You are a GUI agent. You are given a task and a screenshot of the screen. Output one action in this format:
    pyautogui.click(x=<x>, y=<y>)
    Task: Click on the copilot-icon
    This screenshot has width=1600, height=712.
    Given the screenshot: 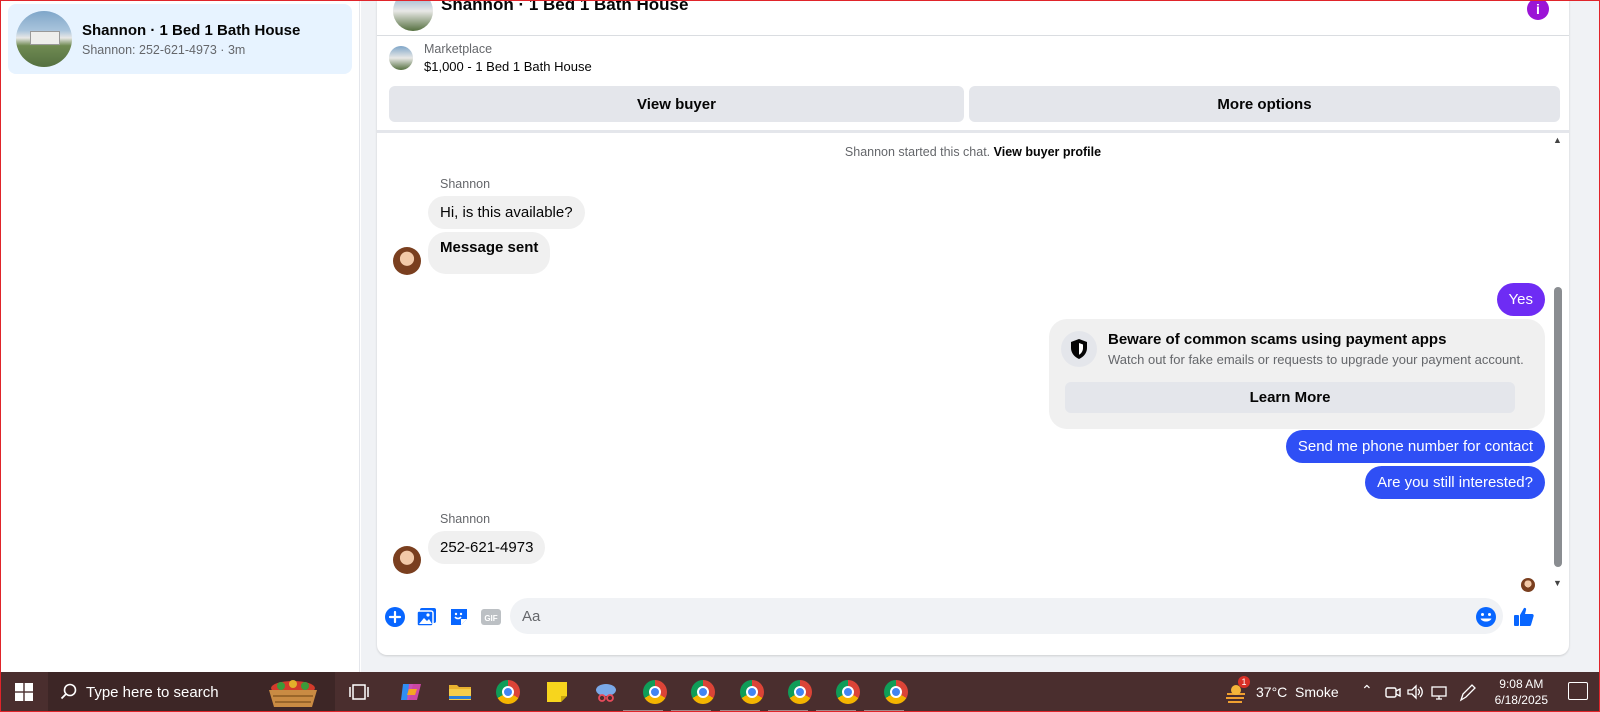 What is the action you would take?
    pyautogui.click(x=411, y=692)
    